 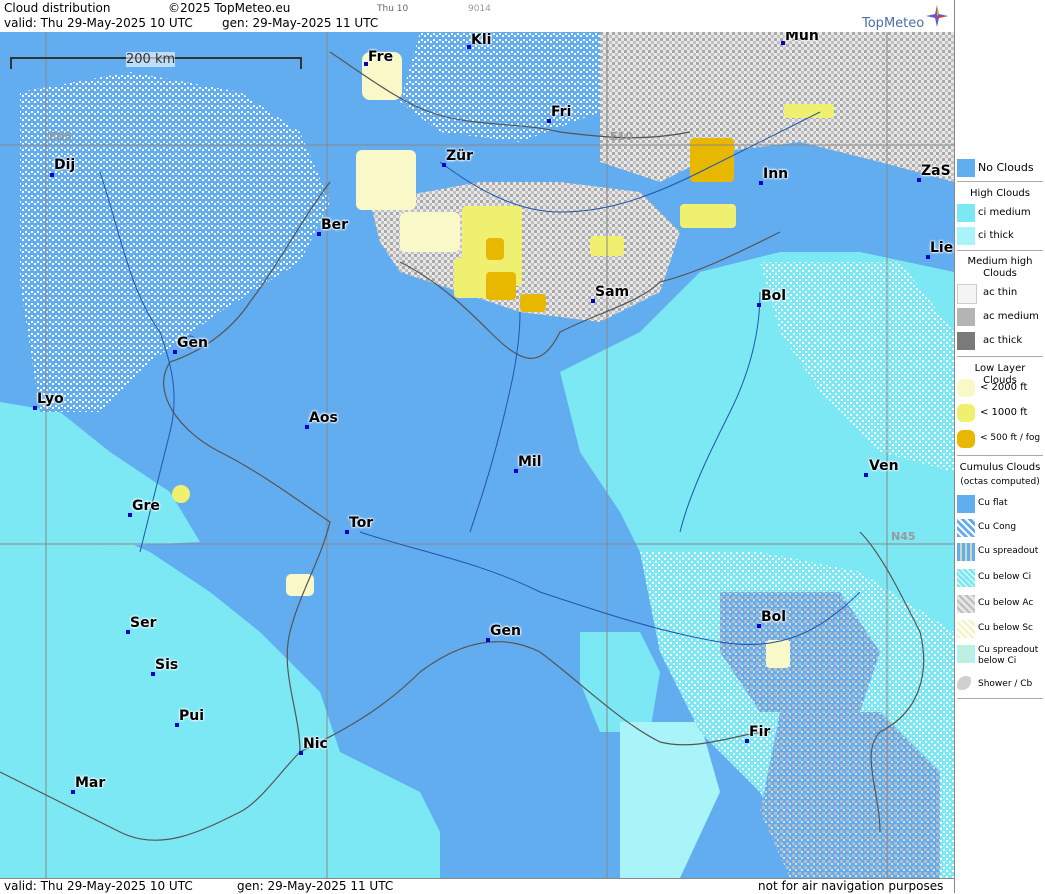 I want to click on legend-ci-medium: ci medium, so click(x=1000, y=214).